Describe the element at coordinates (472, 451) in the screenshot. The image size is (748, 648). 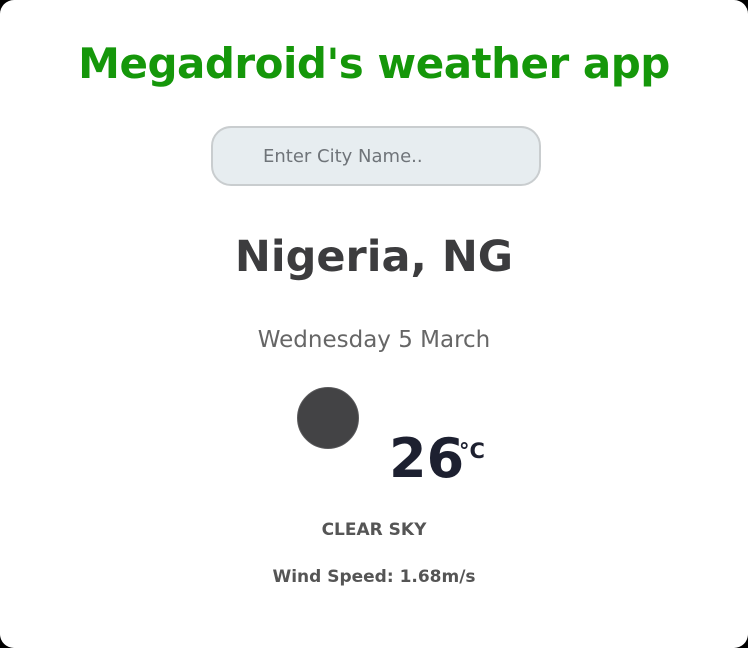
I see `temperature-unit: °C` at that location.